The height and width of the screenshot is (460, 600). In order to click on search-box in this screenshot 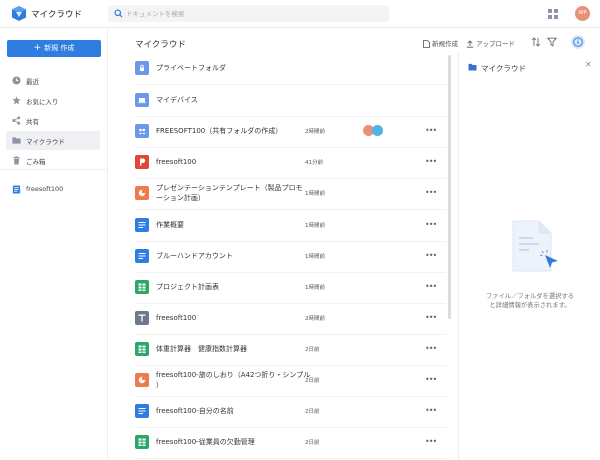, I will do `click(248, 13)`.